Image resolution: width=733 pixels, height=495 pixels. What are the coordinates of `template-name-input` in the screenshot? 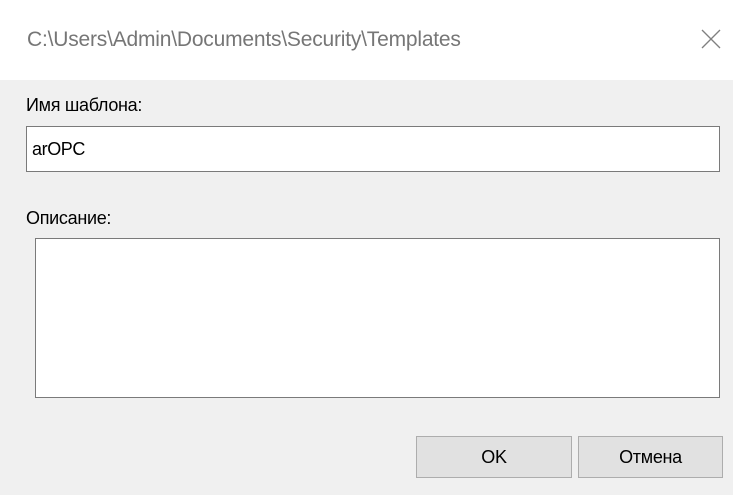 It's located at (373, 149).